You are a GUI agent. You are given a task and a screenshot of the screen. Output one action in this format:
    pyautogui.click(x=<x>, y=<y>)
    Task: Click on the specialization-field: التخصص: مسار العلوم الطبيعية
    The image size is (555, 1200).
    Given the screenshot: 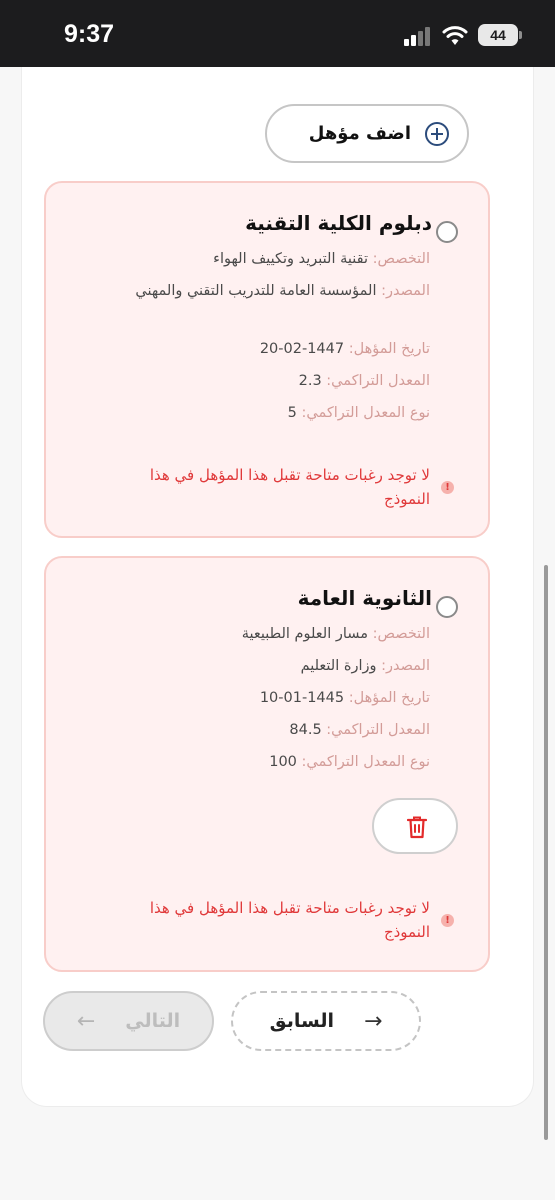 What is the action you would take?
    pyautogui.click(x=336, y=634)
    